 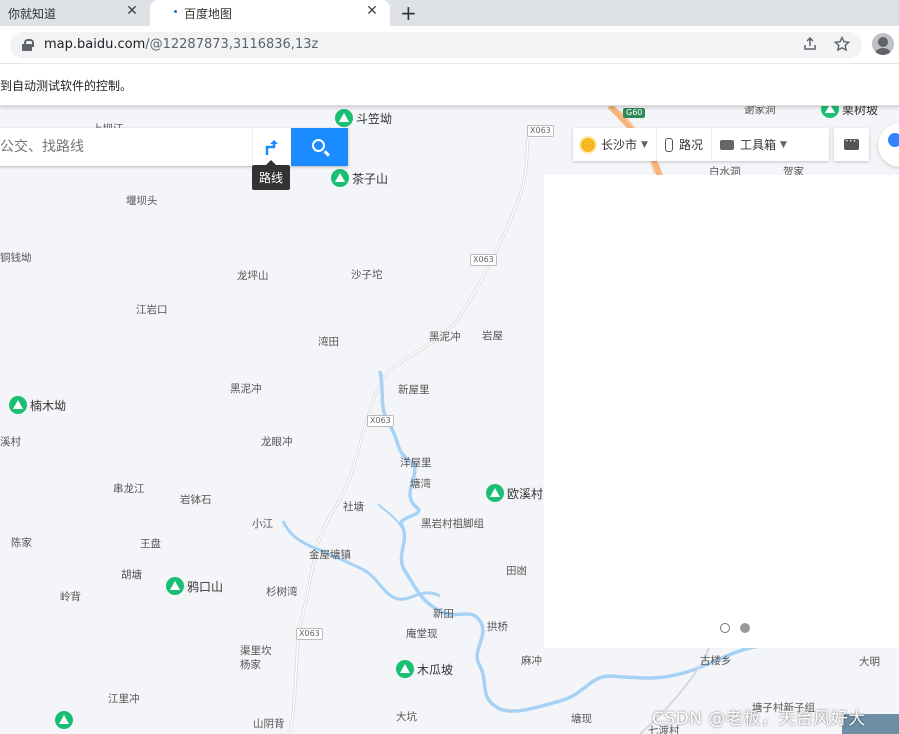 I want to click on poi-marker: 茶子山, so click(x=359, y=178).